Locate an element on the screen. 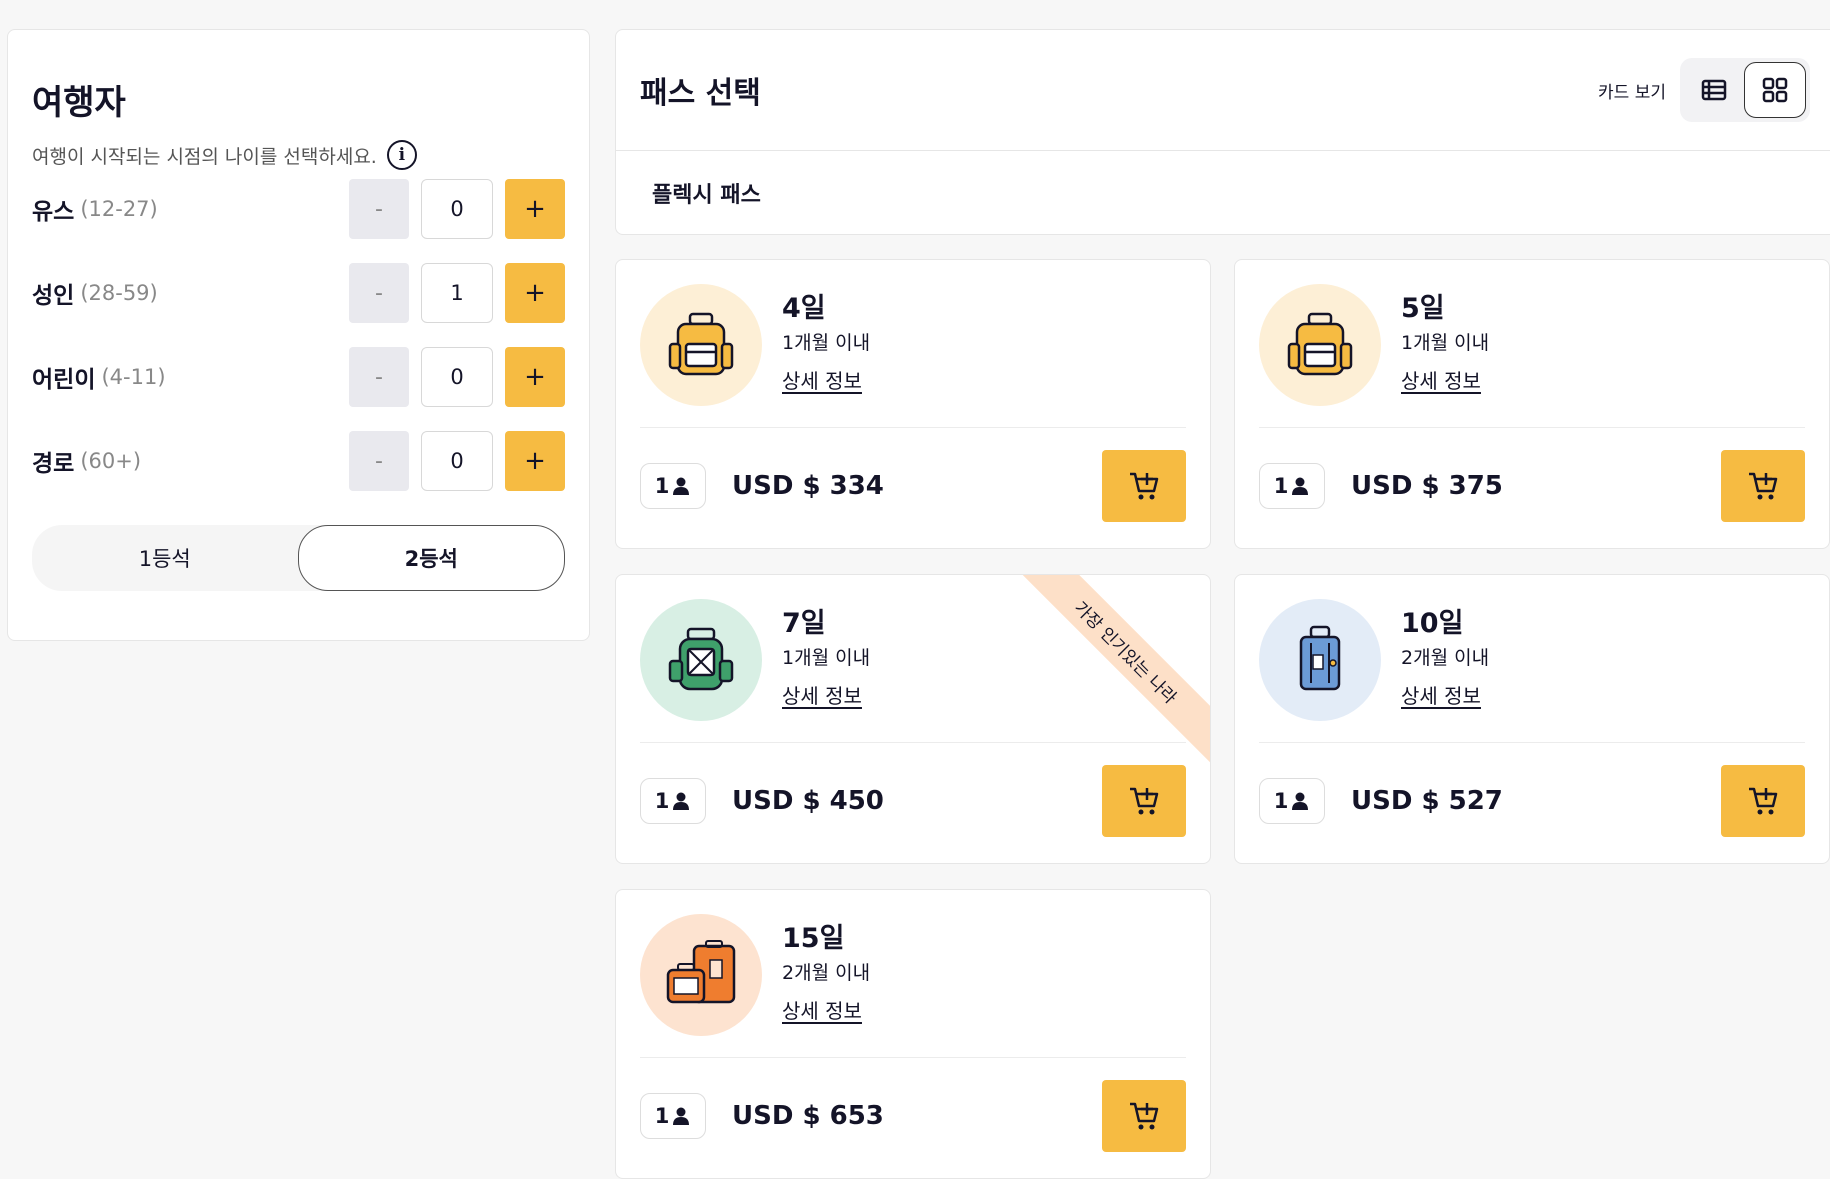 This screenshot has height=1179, width=1830. traveler-title: 여행자 is located at coordinates (79, 103).